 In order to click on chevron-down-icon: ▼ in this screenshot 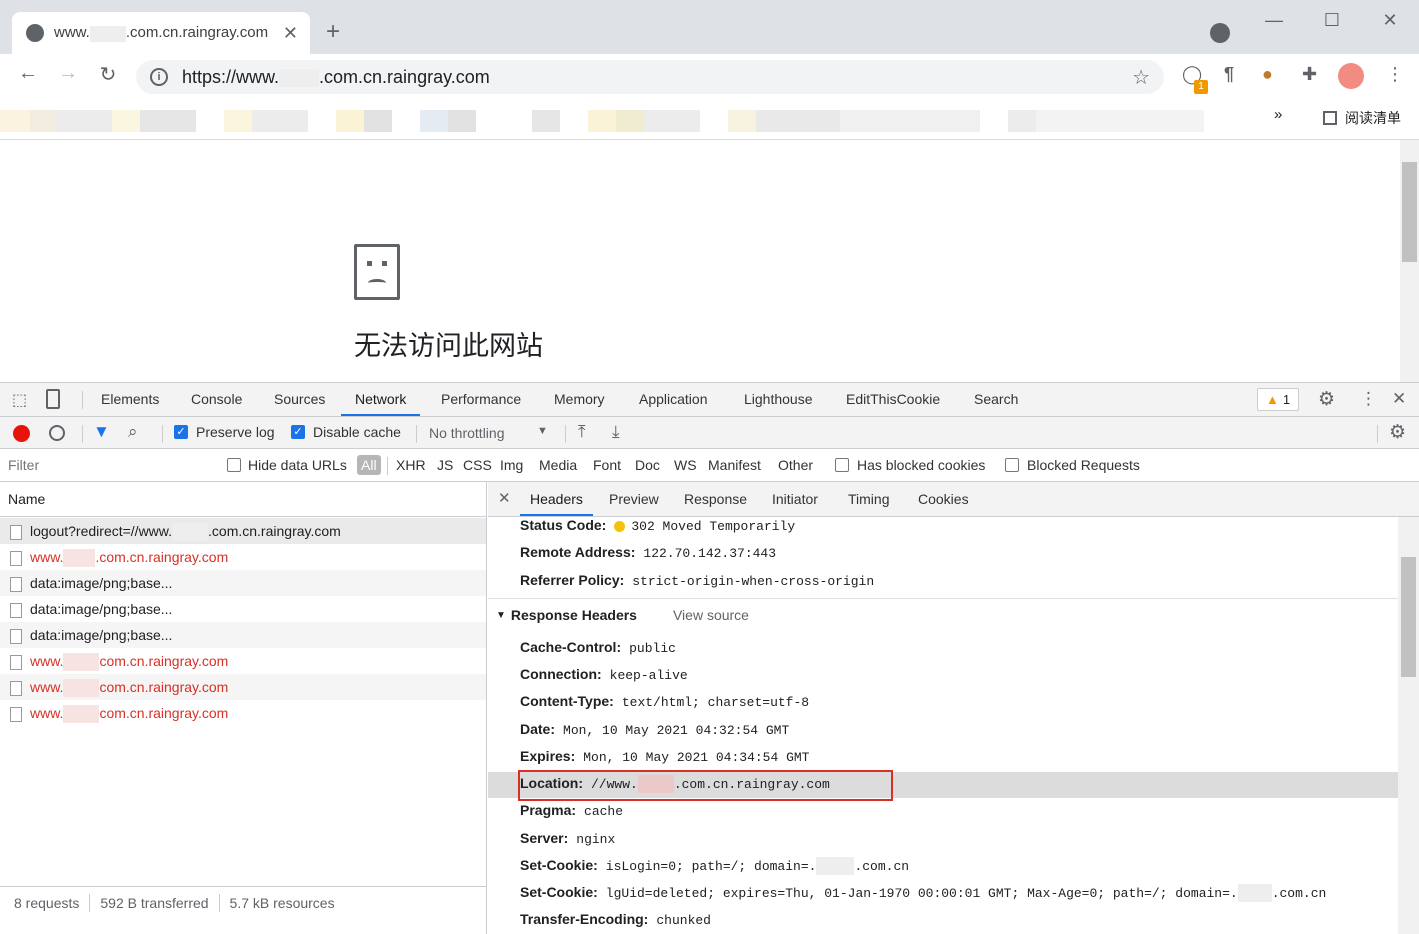, I will do `click(542, 431)`.